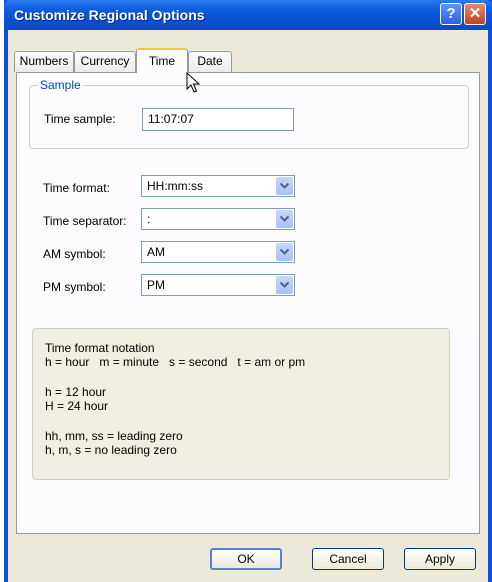 This screenshot has height=582, width=492. Describe the element at coordinates (44, 61) in the screenshot. I see `tab-numbers: Numbers` at that location.